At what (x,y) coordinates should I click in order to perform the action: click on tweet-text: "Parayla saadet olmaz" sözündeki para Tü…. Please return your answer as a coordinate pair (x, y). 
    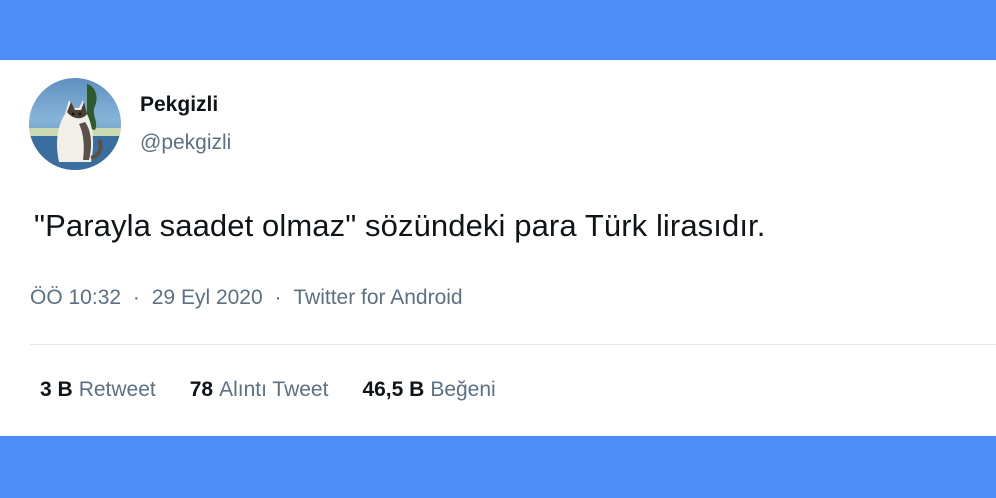
    Looking at the image, I should click on (400, 225).